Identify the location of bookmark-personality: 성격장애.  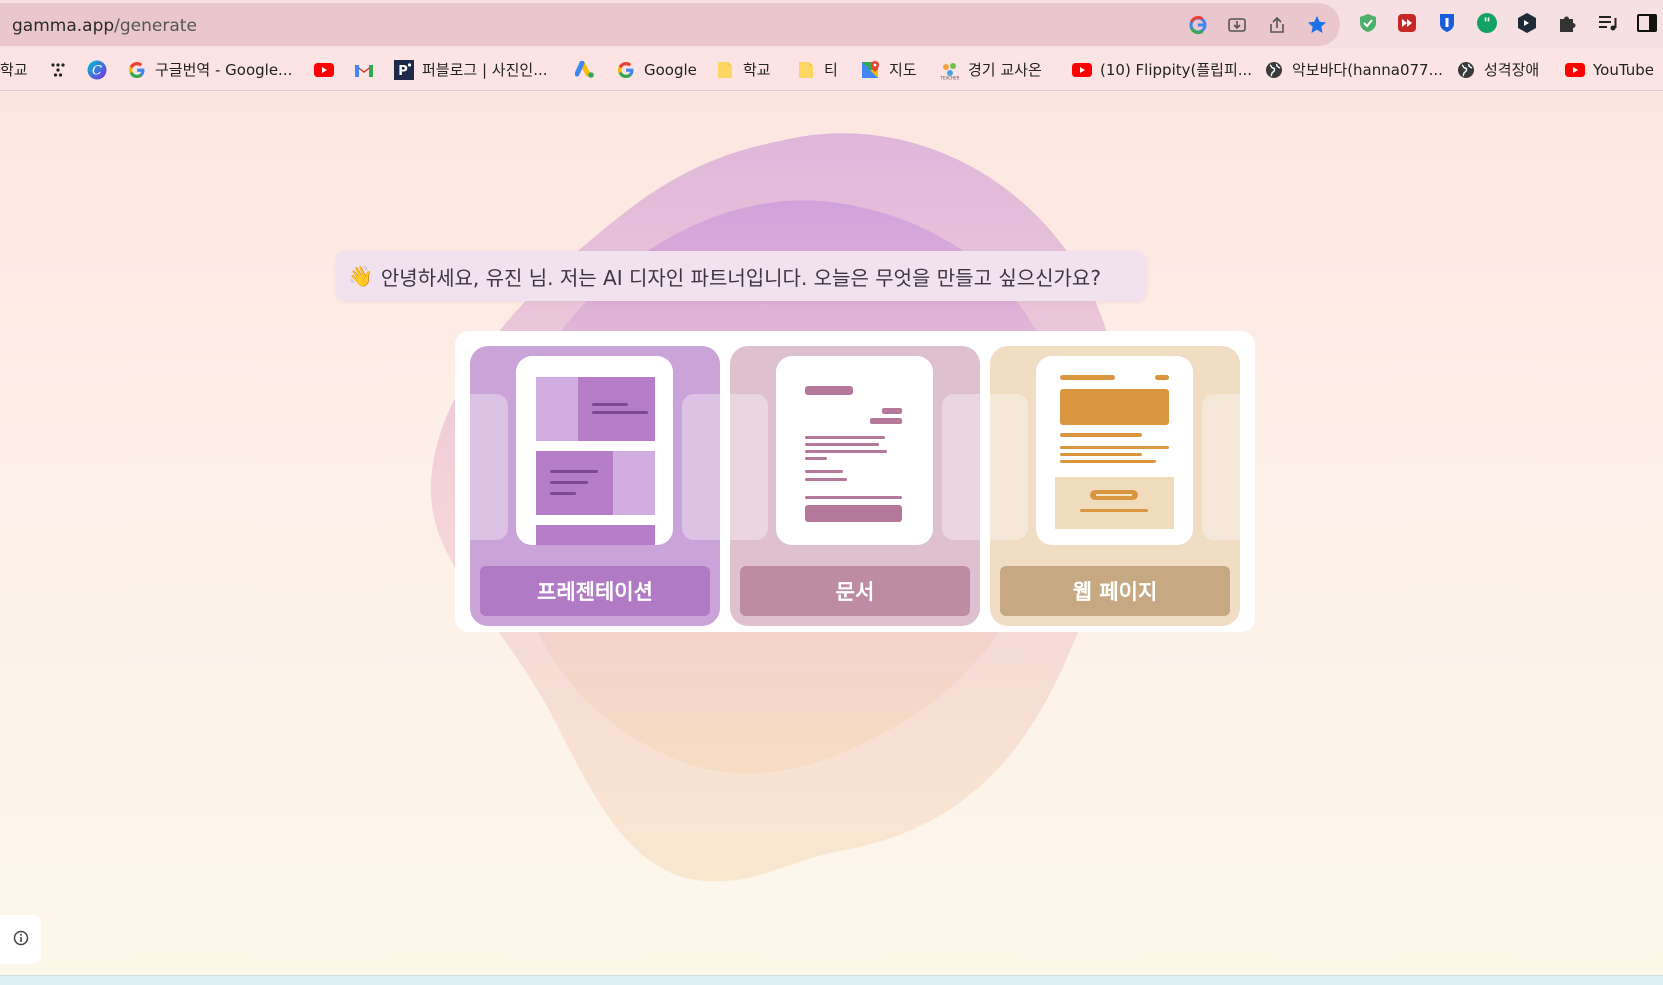
(1497, 69).